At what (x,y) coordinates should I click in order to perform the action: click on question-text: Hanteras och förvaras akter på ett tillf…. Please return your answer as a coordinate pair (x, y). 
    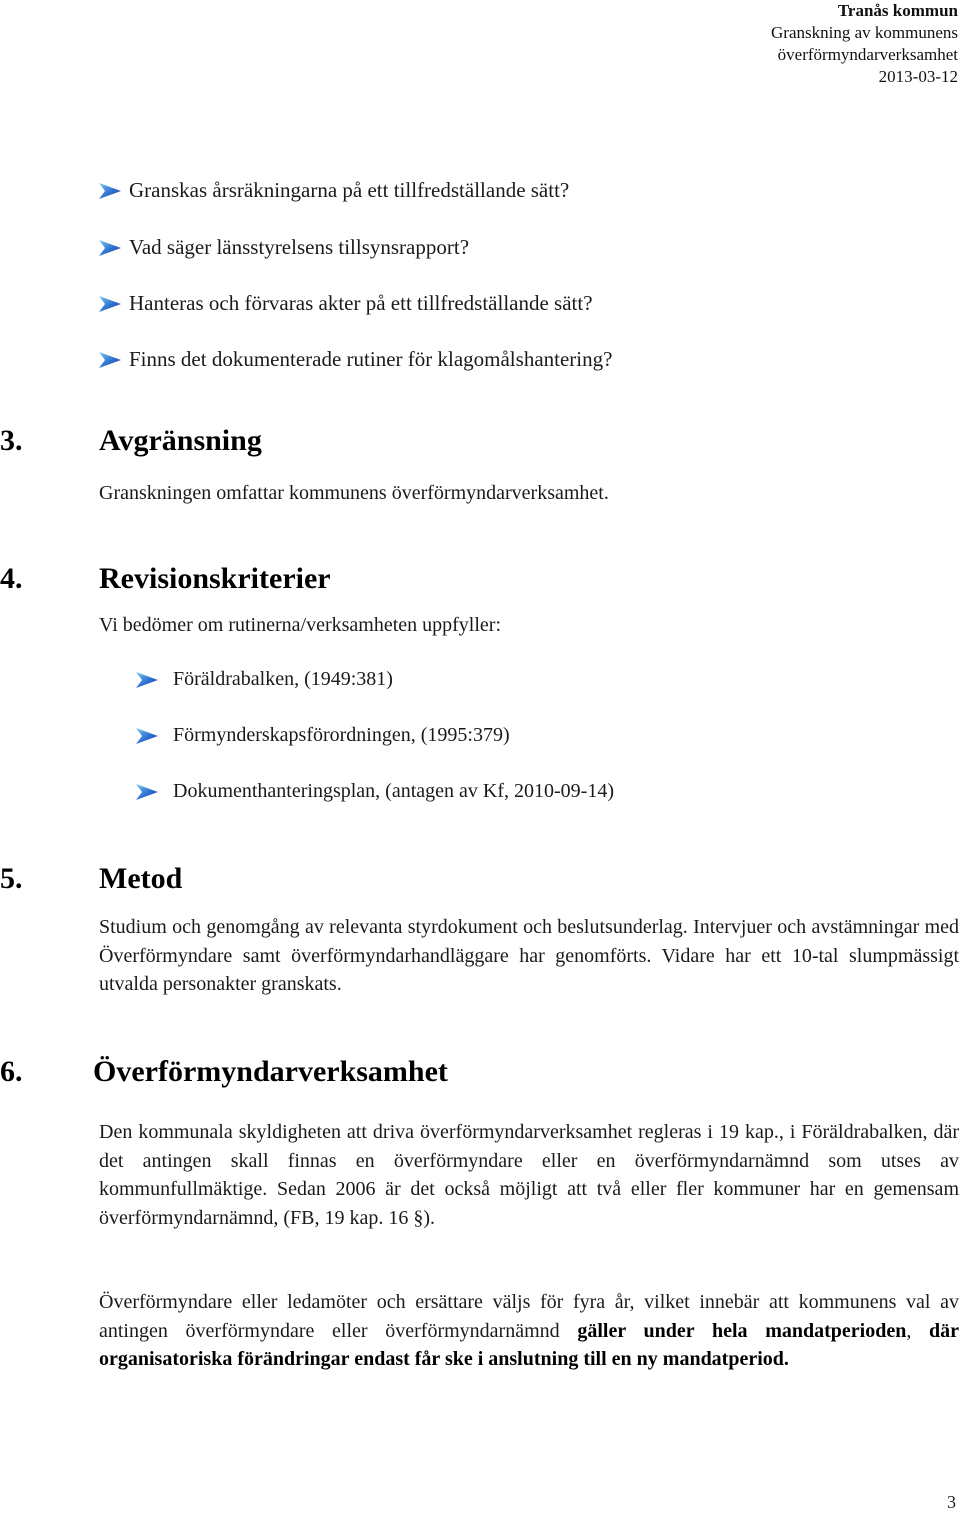
    Looking at the image, I should click on (361, 303).